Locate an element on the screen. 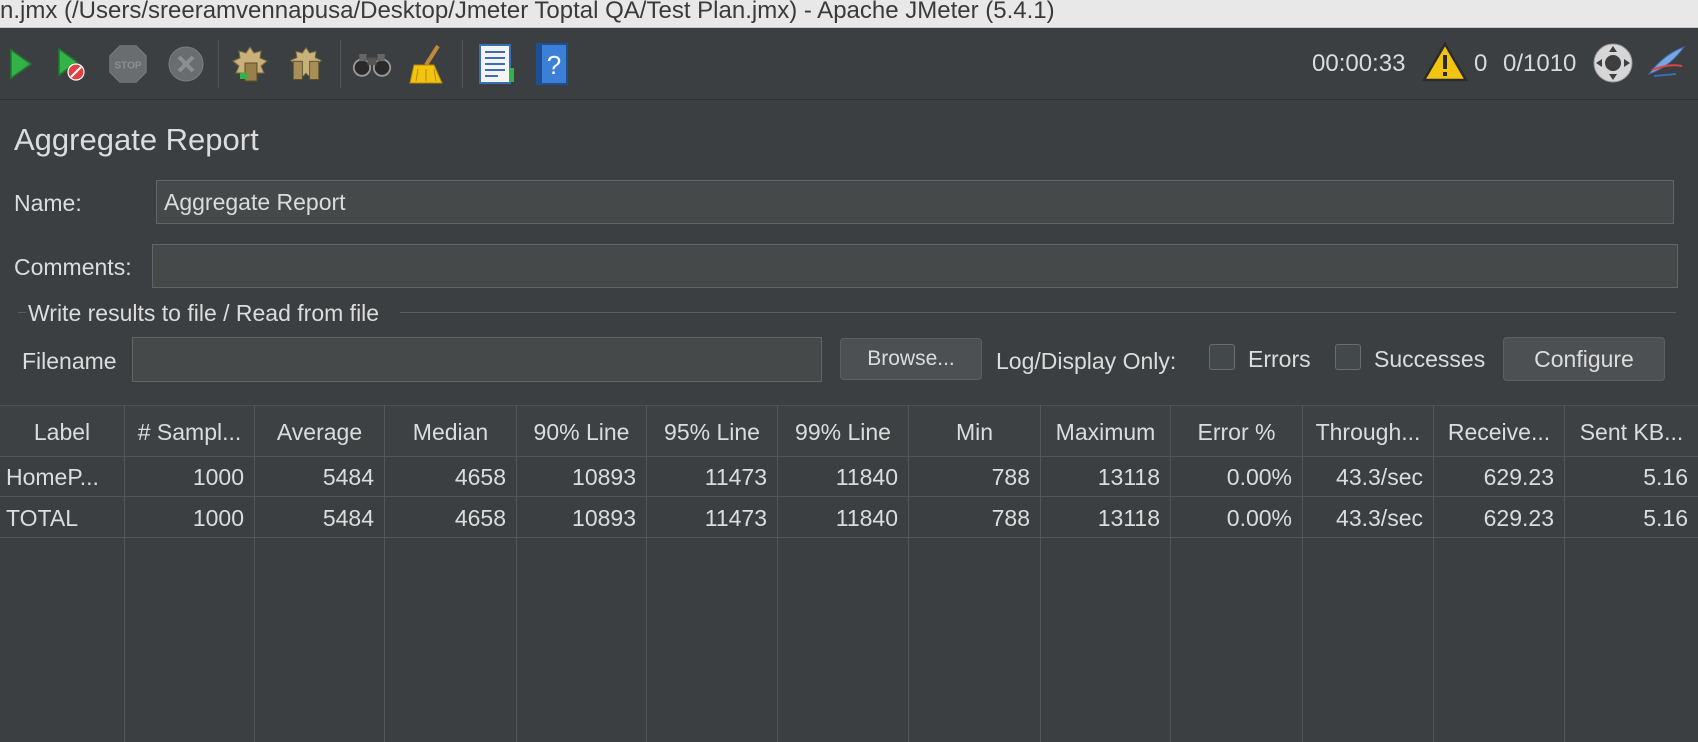 The width and height of the screenshot is (1698, 742). stop-icon: STOP is located at coordinates (128, 64).